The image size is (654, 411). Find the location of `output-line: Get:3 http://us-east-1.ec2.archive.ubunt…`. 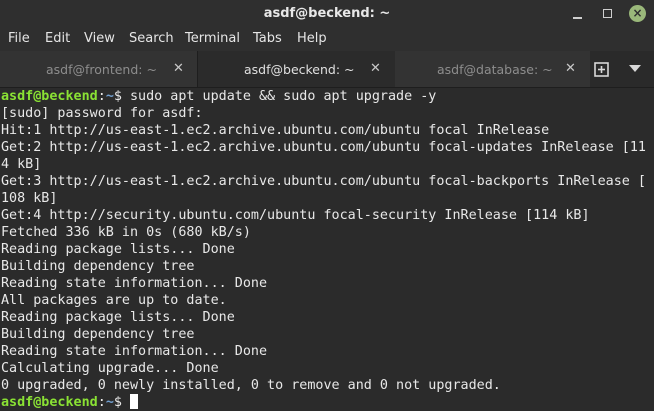

output-line: Get:3 http://us-east-1.ec2.archive.ubunt… is located at coordinates (323, 181).